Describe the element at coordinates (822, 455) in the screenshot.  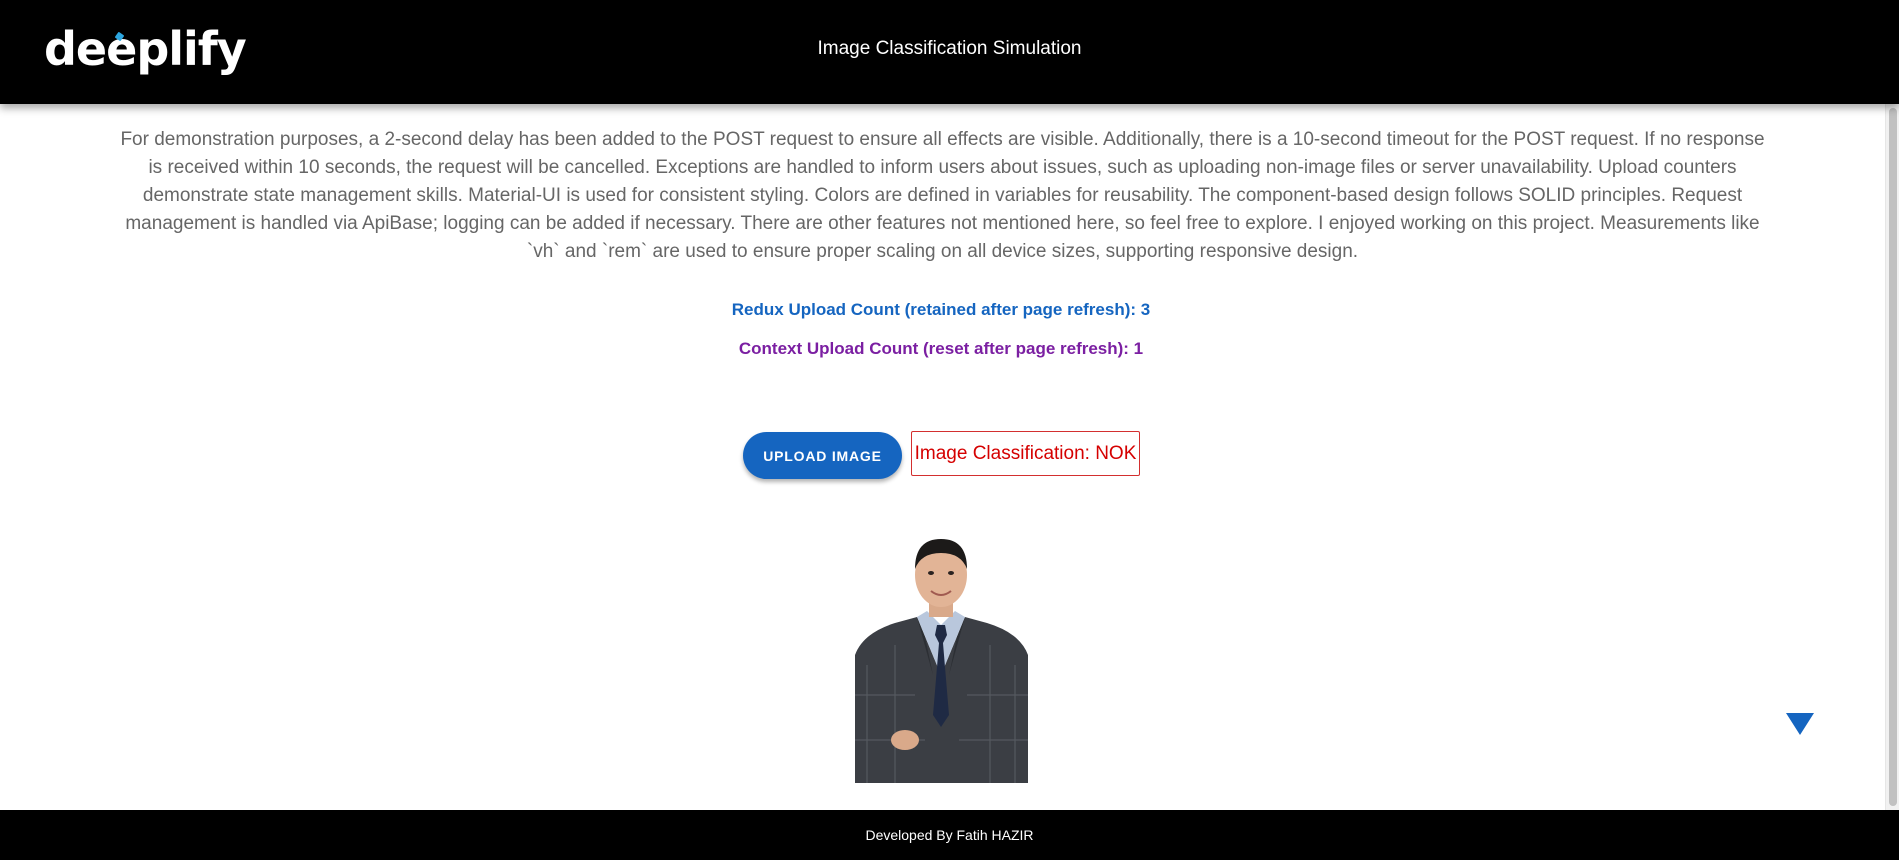
I see `upload-image-button: UPLOAD IMAGE` at that location.